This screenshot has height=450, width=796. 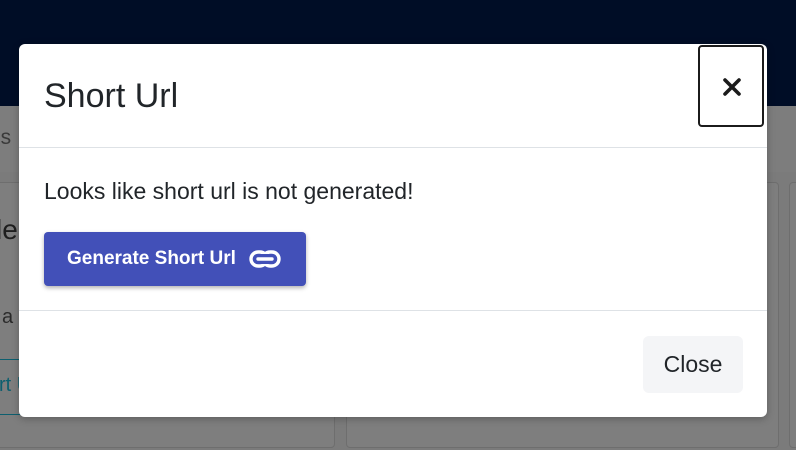 I want to click on generate-short-url-button: Generate Short Url, so click(x=175, y=259).